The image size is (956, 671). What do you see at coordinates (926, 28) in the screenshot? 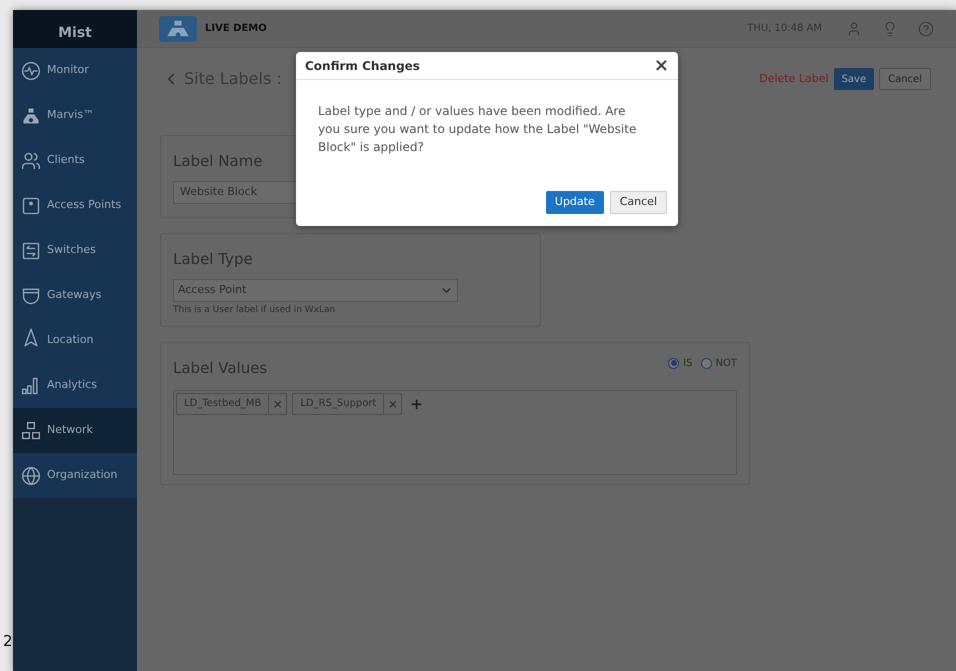
I see `help-icon` at bounding box center [926, 28].